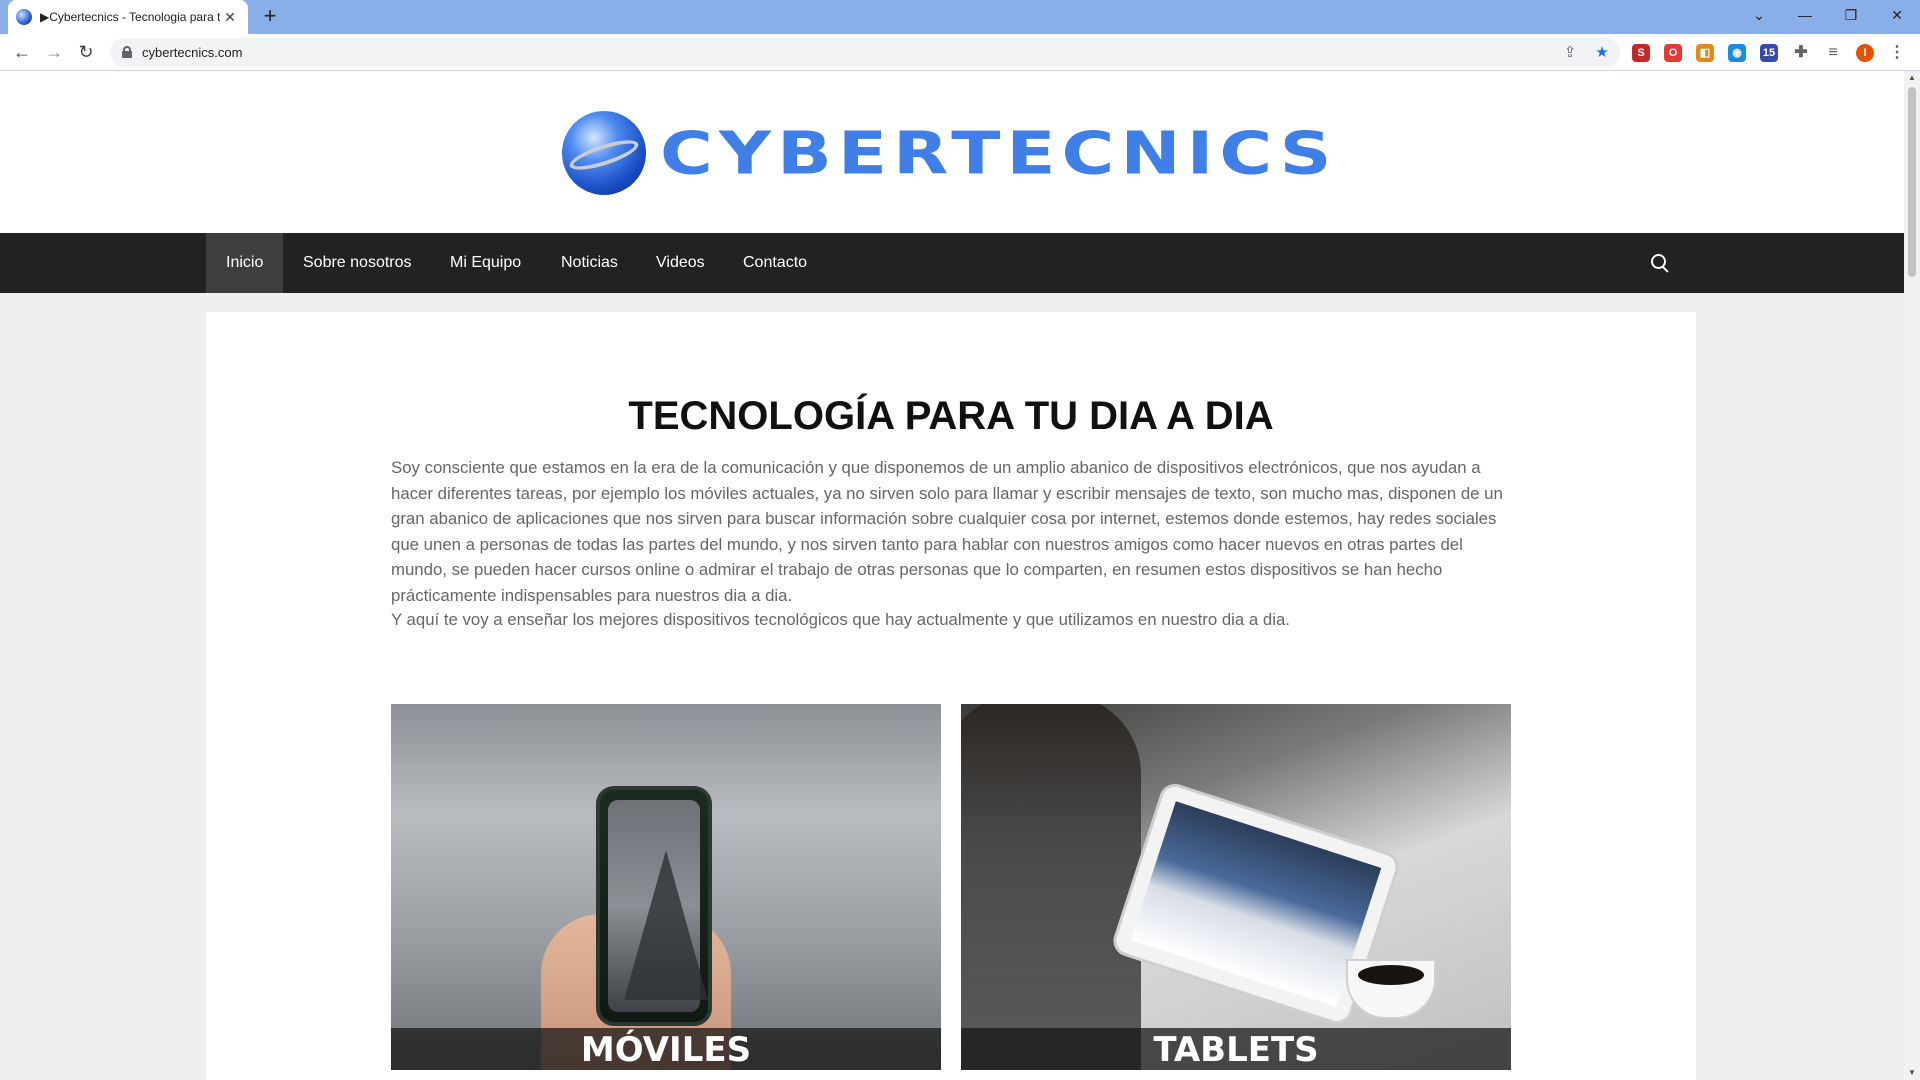  I want to click on page-scrollbar: ▲ ▼, so click(1912, 575).